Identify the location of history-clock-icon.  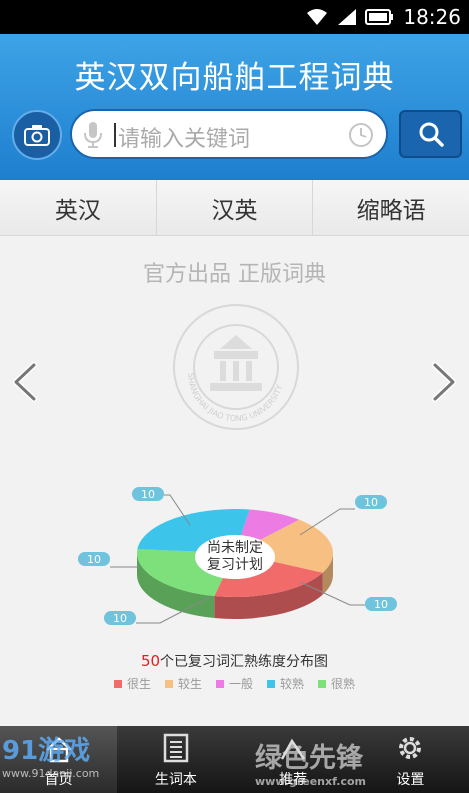
(361, 135).